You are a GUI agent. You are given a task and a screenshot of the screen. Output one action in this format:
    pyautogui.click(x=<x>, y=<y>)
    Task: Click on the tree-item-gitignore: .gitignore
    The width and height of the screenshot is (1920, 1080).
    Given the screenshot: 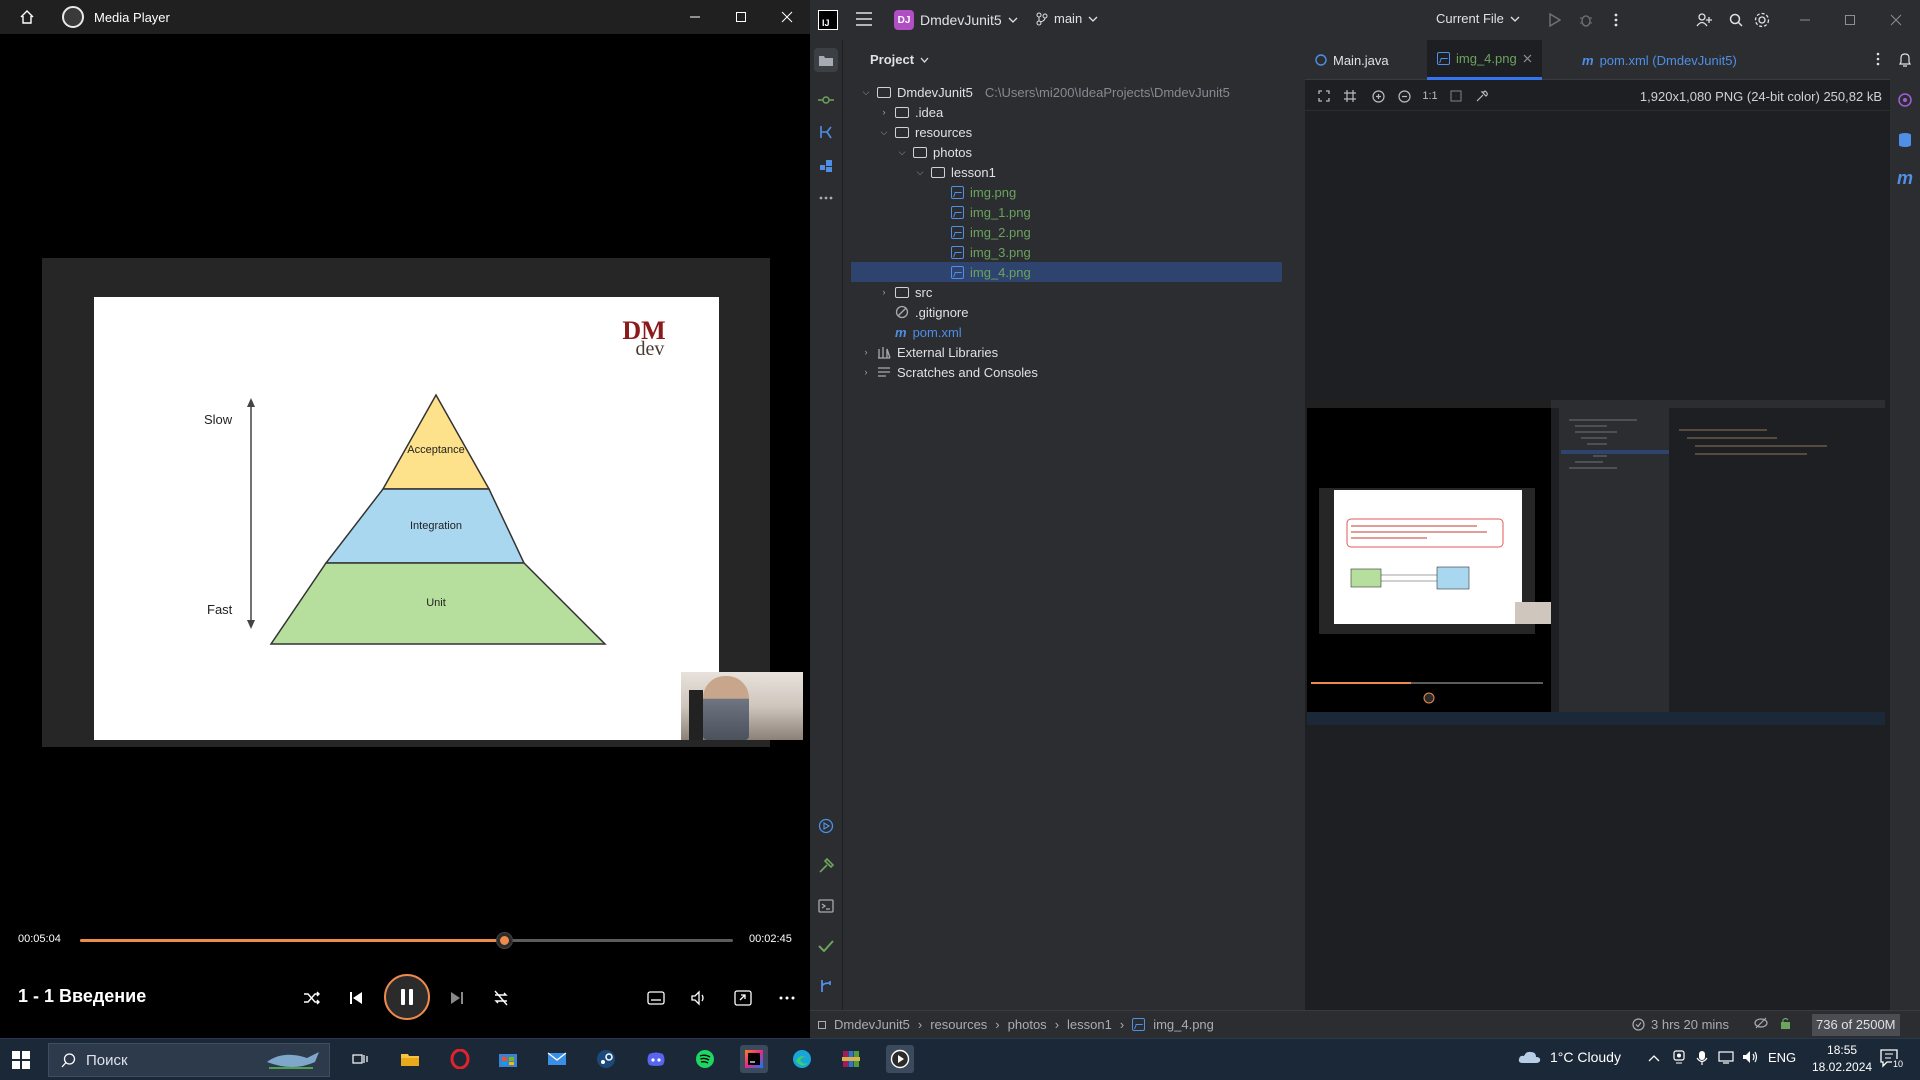 What is the action you would take?
    pyautogui.click(x=931, y=312)
    